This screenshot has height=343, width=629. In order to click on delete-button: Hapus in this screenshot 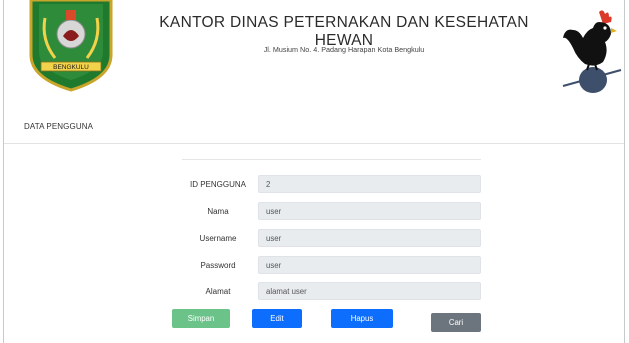, I will do `click(362, 318)`.